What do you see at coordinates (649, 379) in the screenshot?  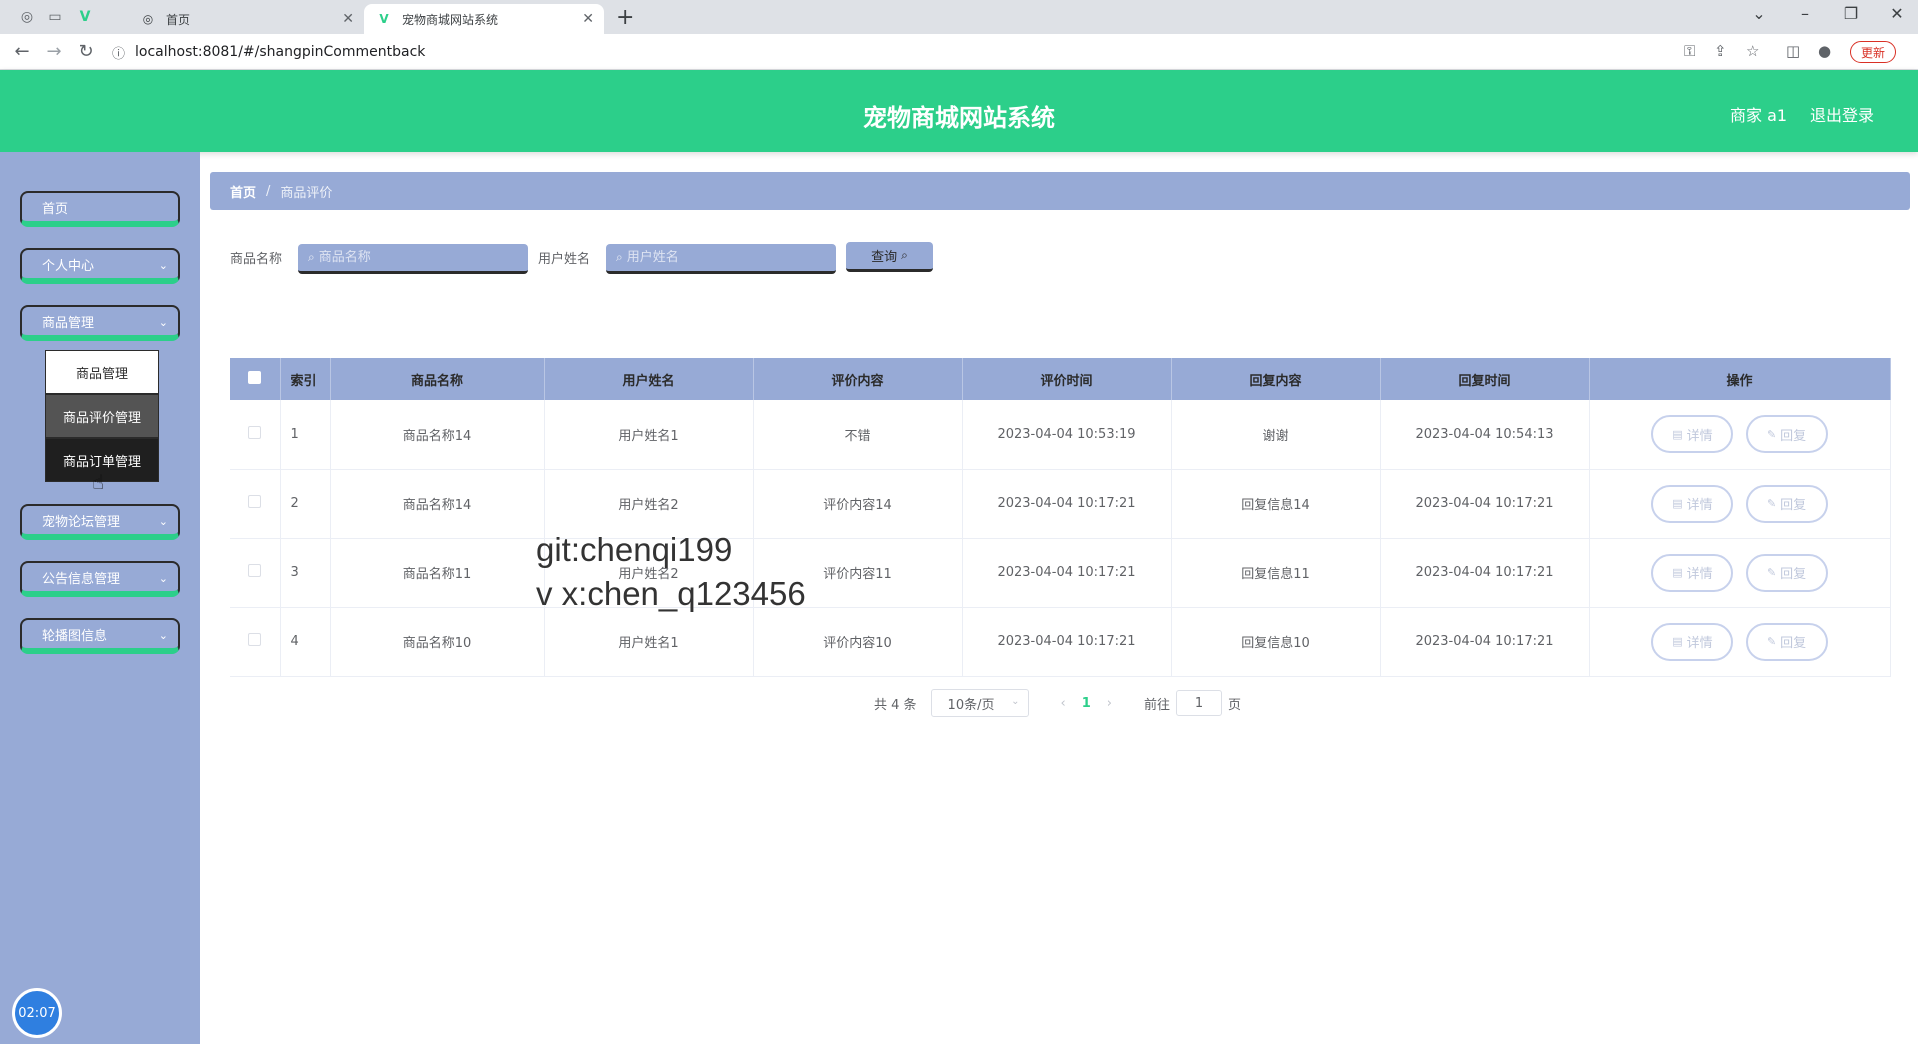 I see `column-header-user: 用户姓名` at bounding box center [649, 379].